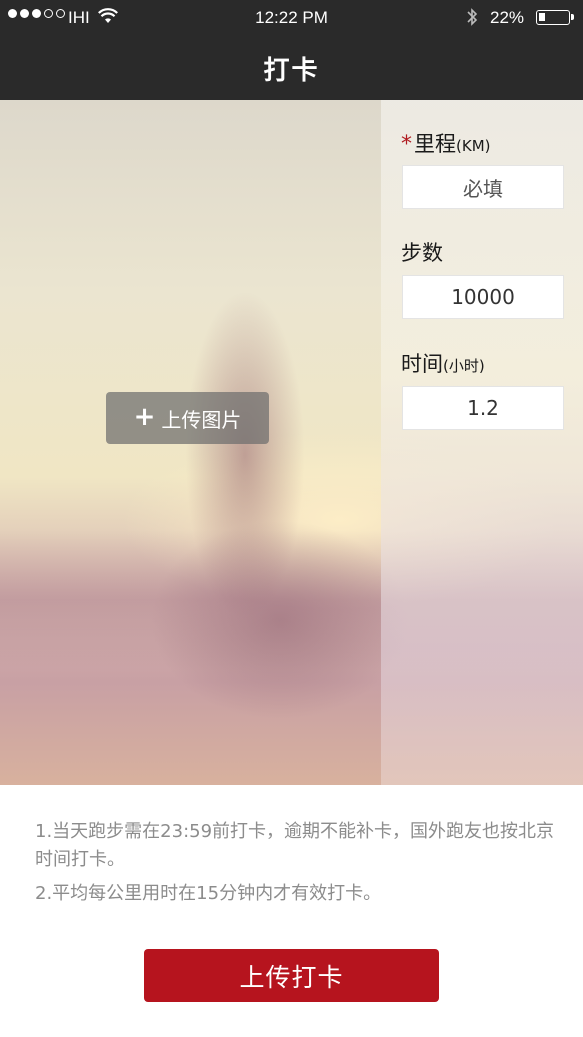 This screenshot has width=583, height=1037. What do you see at coordinates (483, 187) in the screenshot?
I see `distance-input: 必填` at bounding box center [483, 187].